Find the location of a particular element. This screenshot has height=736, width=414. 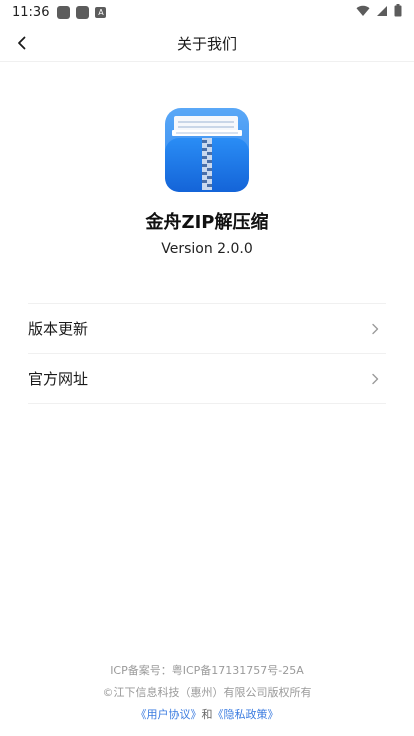

page-title: 关于我们 is located at coordinates (206, 44).